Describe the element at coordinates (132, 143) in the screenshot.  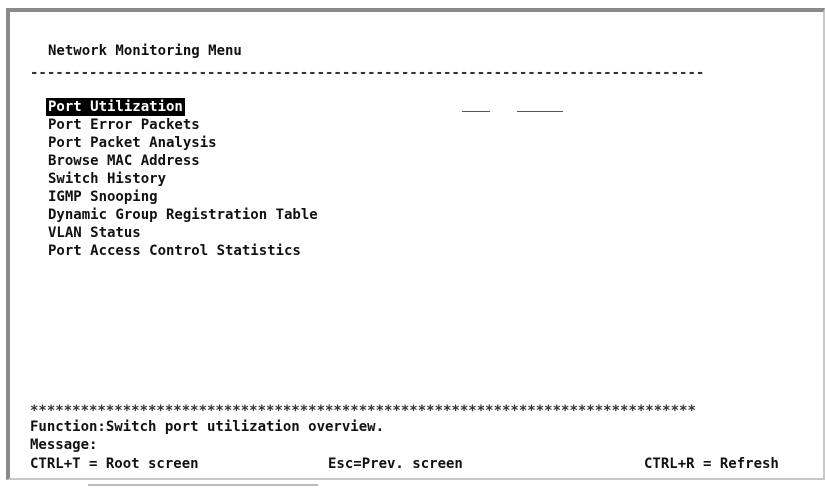
I see `menu-item-port-packet-analysis: Port Packet Analysis` at that location.